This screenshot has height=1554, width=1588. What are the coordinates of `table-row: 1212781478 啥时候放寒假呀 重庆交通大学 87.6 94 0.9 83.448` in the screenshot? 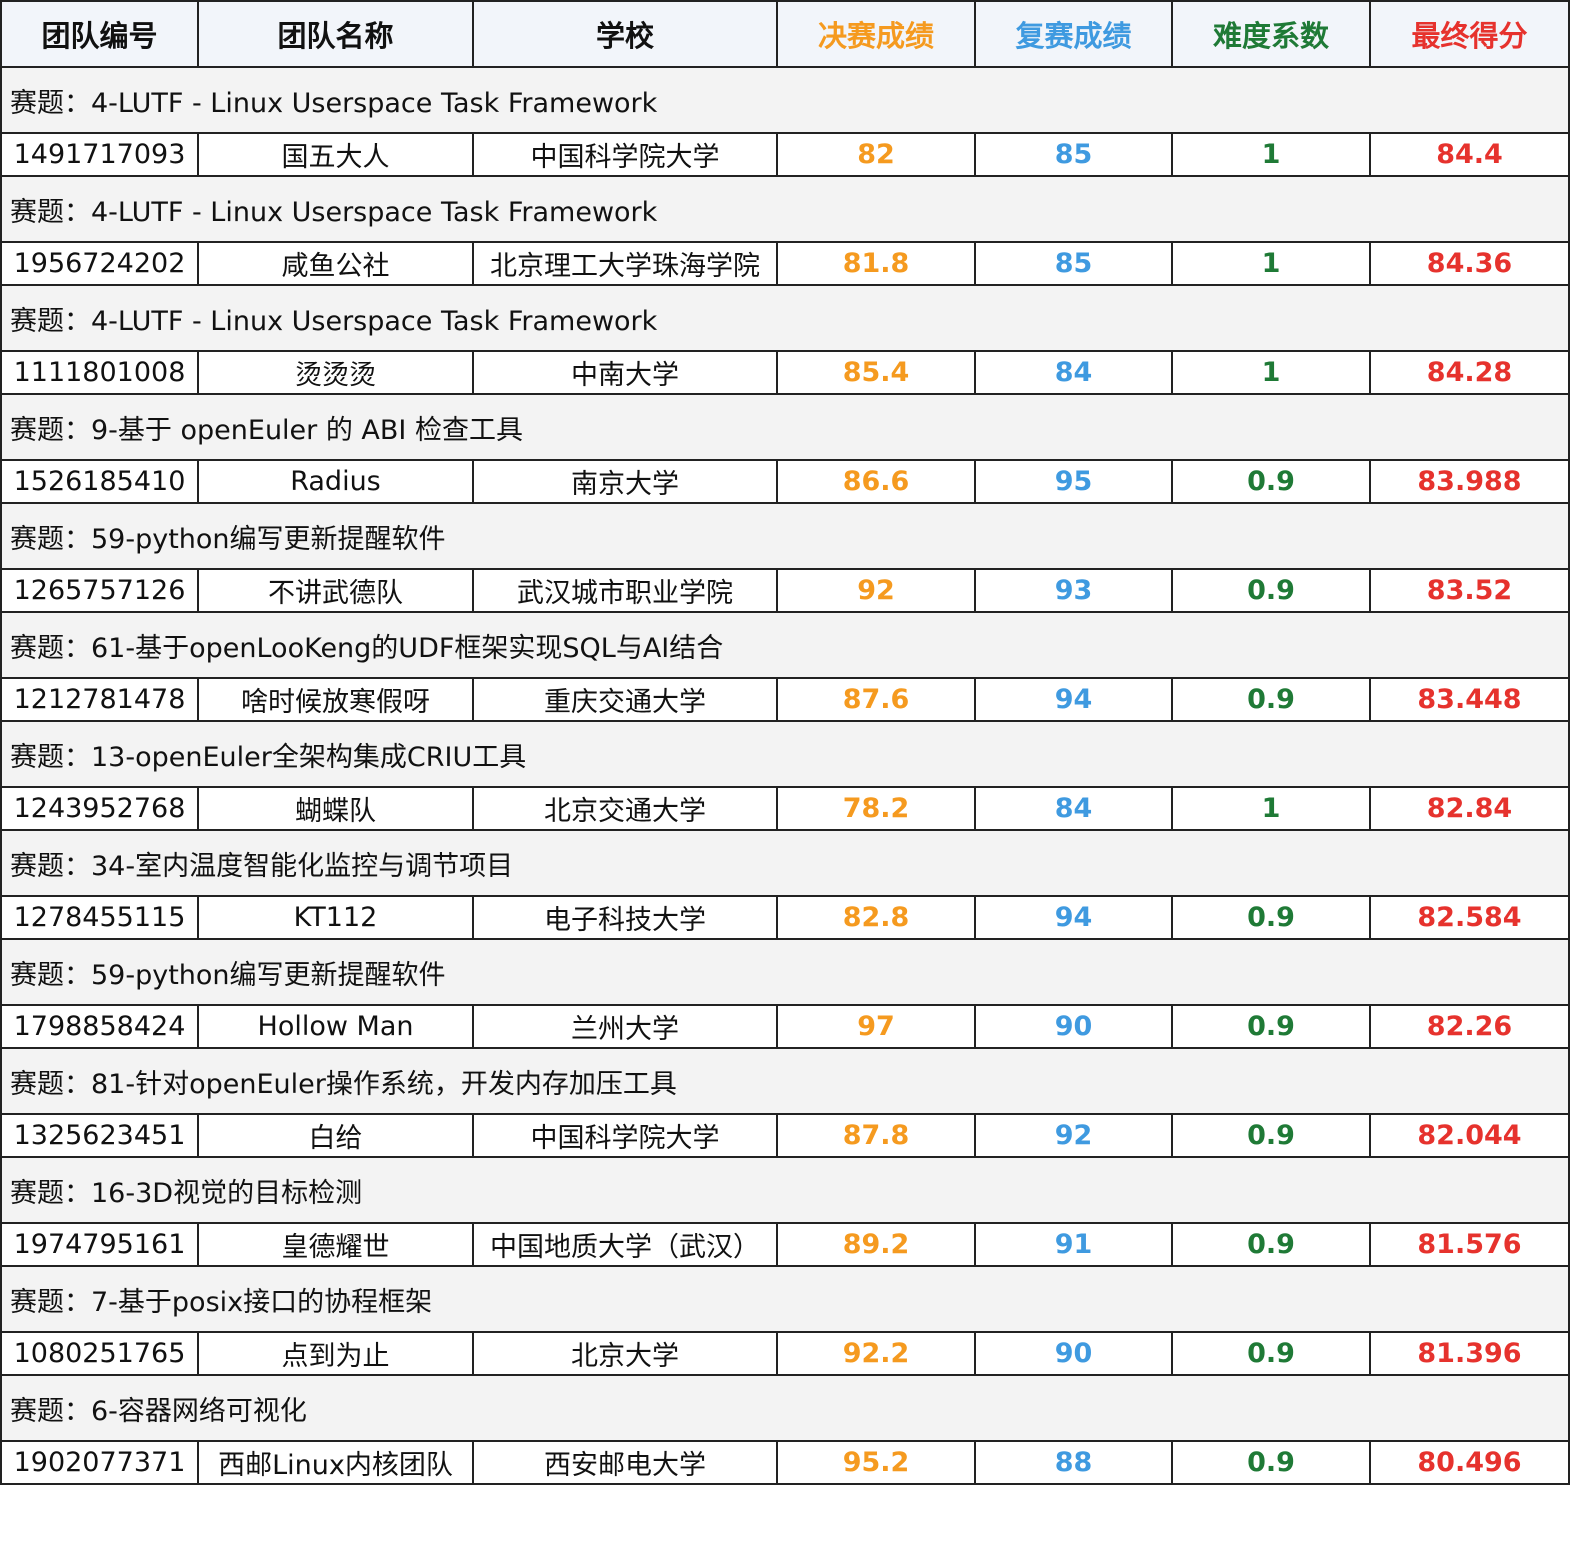 It's located at (785, 699).